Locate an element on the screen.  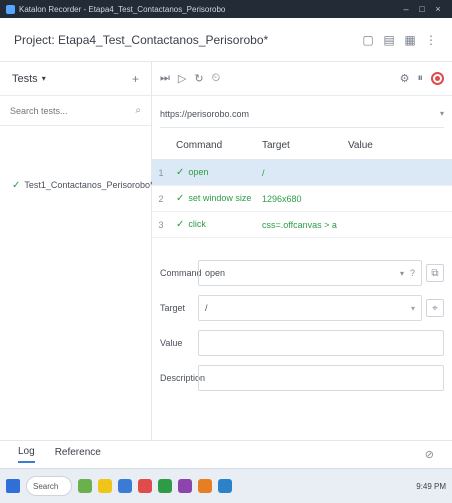
more-icon: ⋮ is located at coordinates (431, 40).